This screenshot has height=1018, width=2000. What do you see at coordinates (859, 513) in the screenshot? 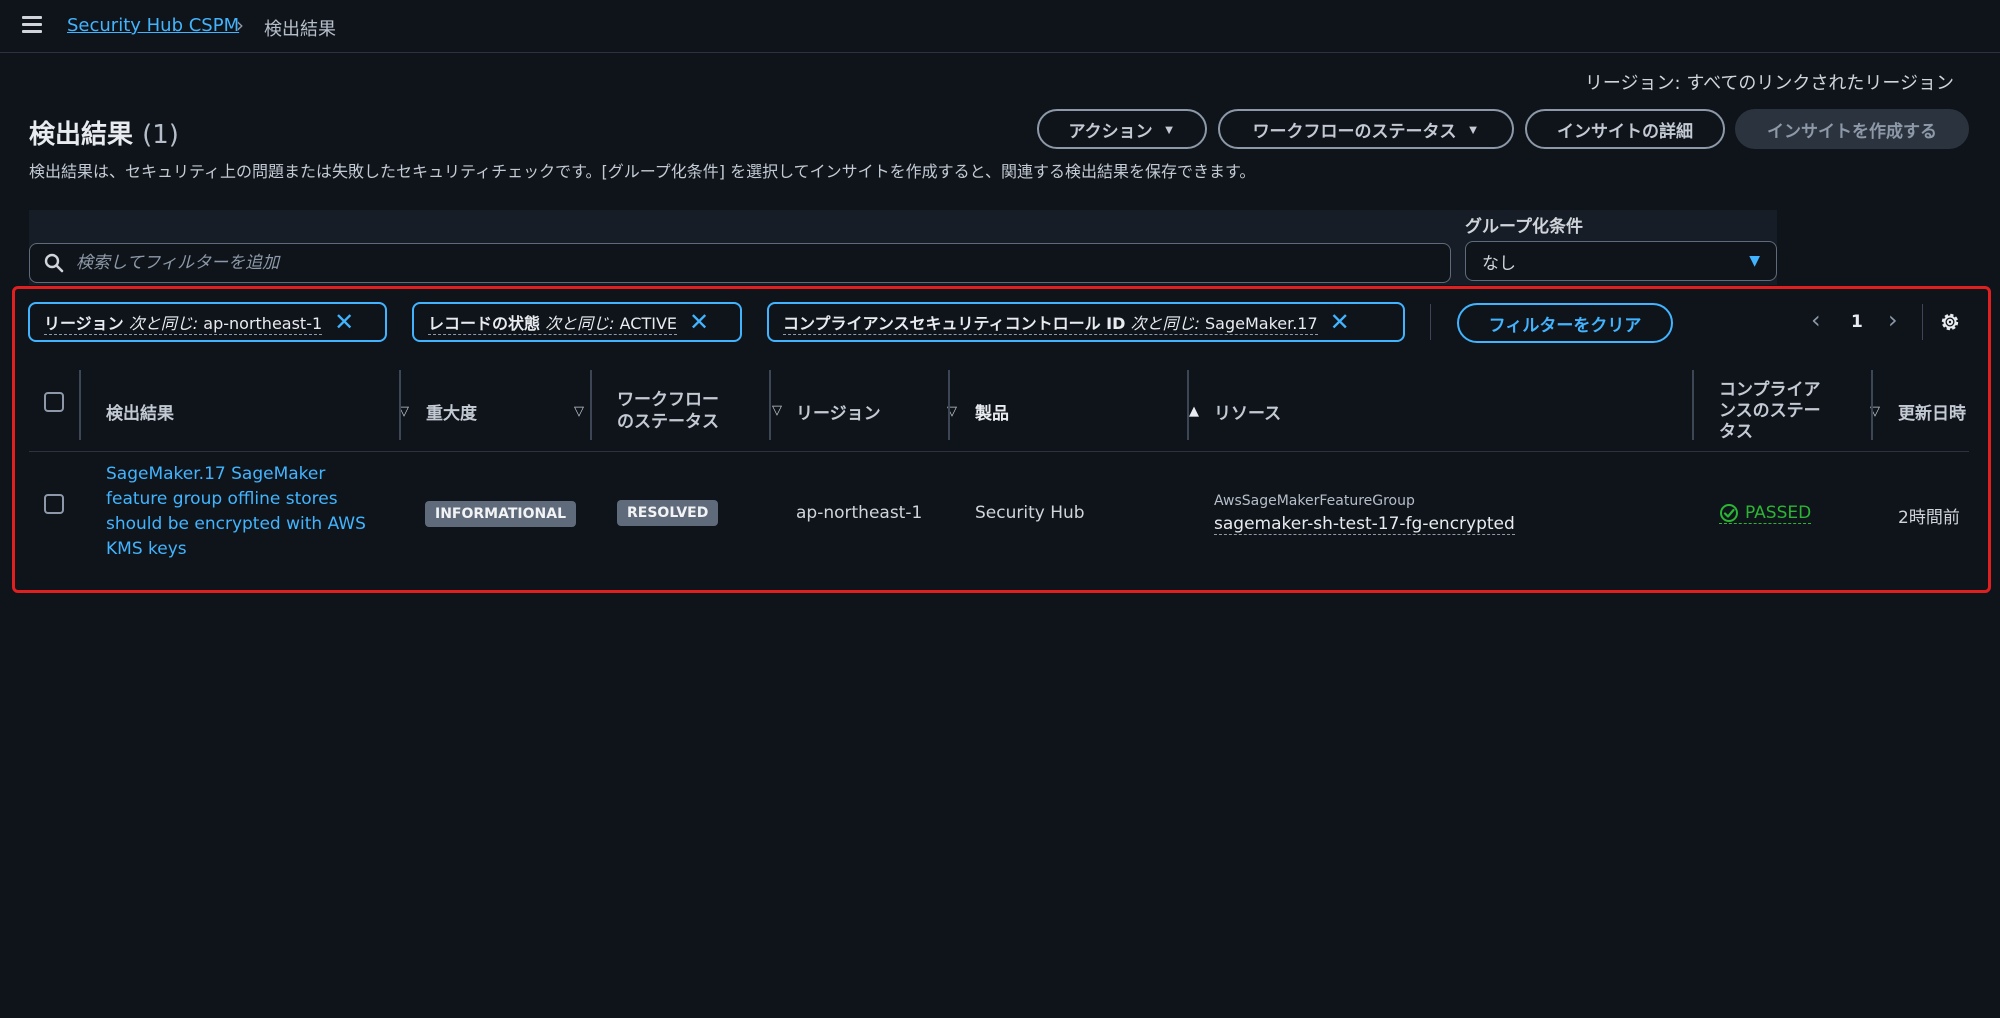
I see `region-value: ap-northeast-1` at bounding box center [859, 513].